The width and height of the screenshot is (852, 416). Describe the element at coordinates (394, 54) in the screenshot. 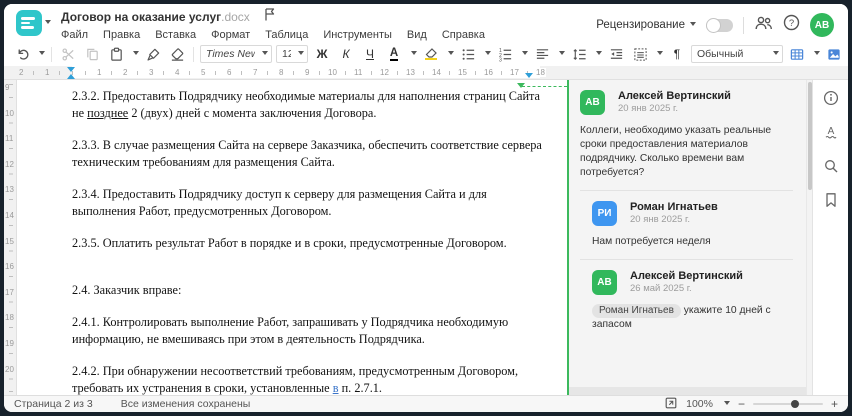

I see `font-color-button: А` at that location.